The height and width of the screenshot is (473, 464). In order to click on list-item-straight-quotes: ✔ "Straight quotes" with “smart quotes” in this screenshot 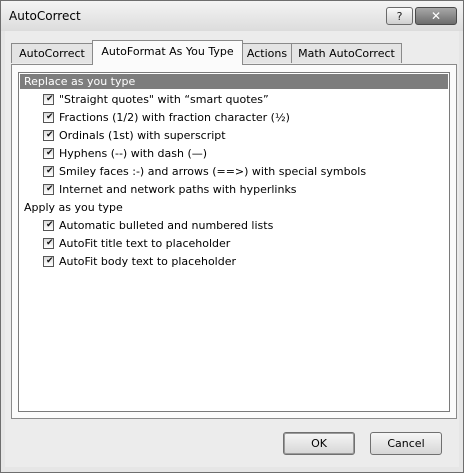, I will do `click(156, 99)`.